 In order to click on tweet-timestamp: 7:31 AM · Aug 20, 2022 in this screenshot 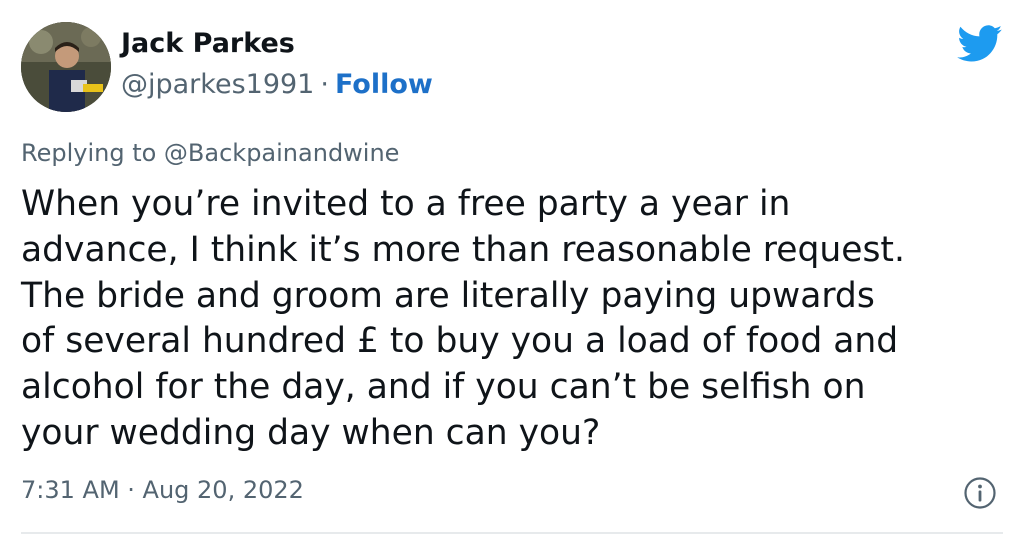, I will do `click(162, 490)`.